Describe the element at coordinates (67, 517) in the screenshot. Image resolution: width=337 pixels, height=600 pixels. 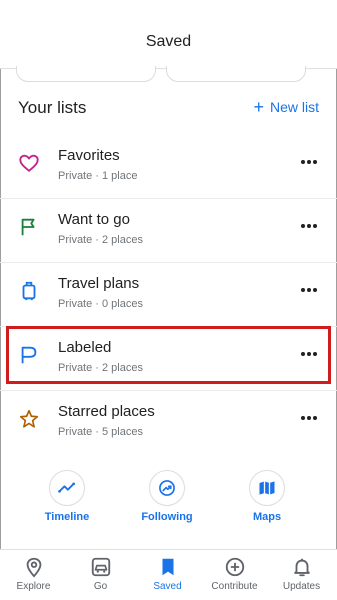
I see `shortcut-label: Timeline` at that location.